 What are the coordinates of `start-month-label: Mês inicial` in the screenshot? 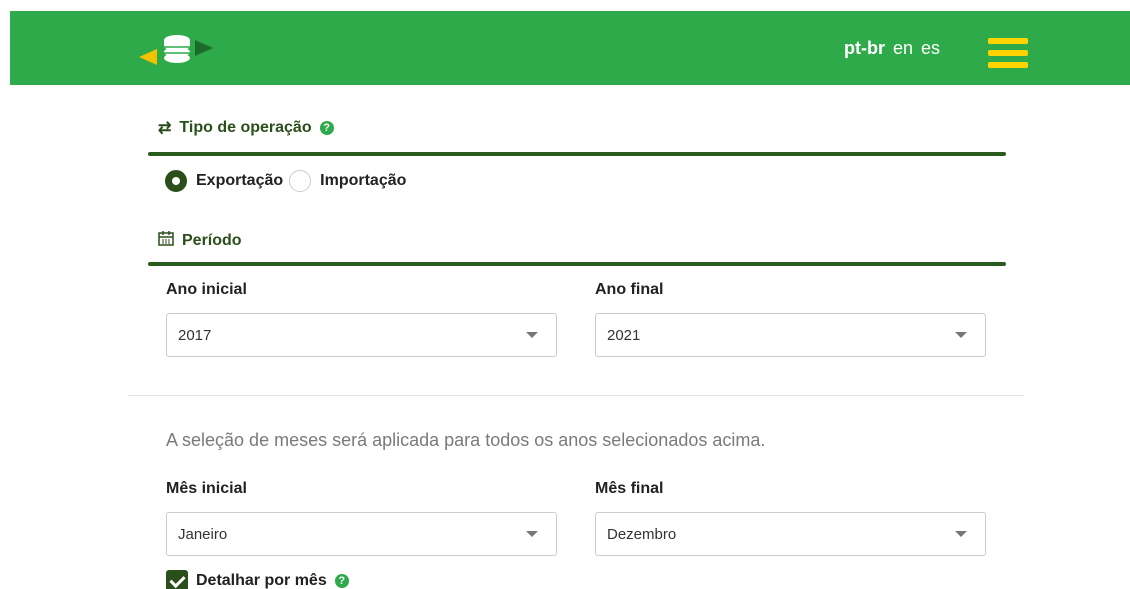 It's located at (206, 488).